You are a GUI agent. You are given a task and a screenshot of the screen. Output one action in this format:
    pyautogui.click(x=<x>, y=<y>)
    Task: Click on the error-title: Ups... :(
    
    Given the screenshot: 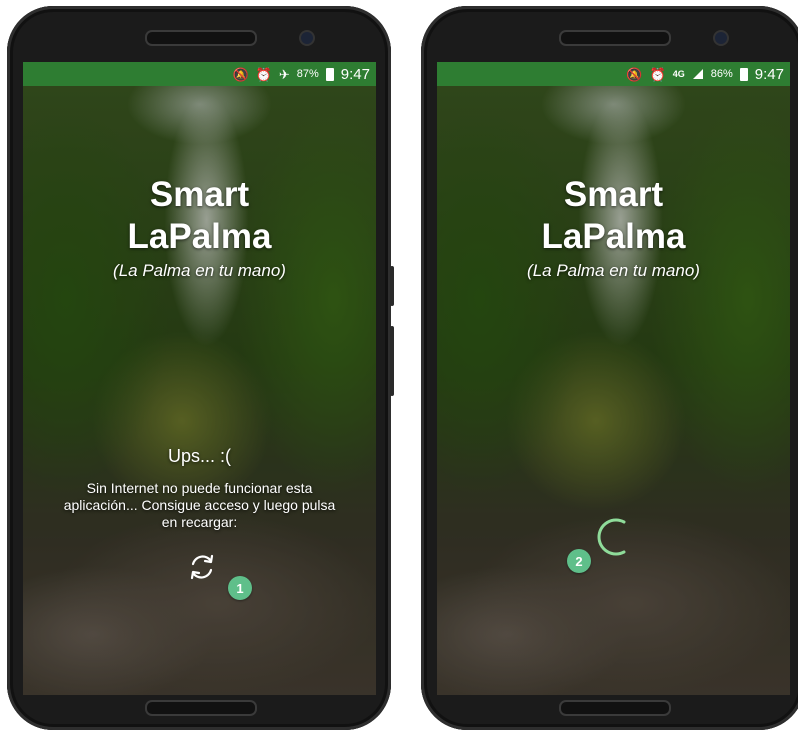 What is the action you would take?
    pyautogui.click(x=199, y=456)
    